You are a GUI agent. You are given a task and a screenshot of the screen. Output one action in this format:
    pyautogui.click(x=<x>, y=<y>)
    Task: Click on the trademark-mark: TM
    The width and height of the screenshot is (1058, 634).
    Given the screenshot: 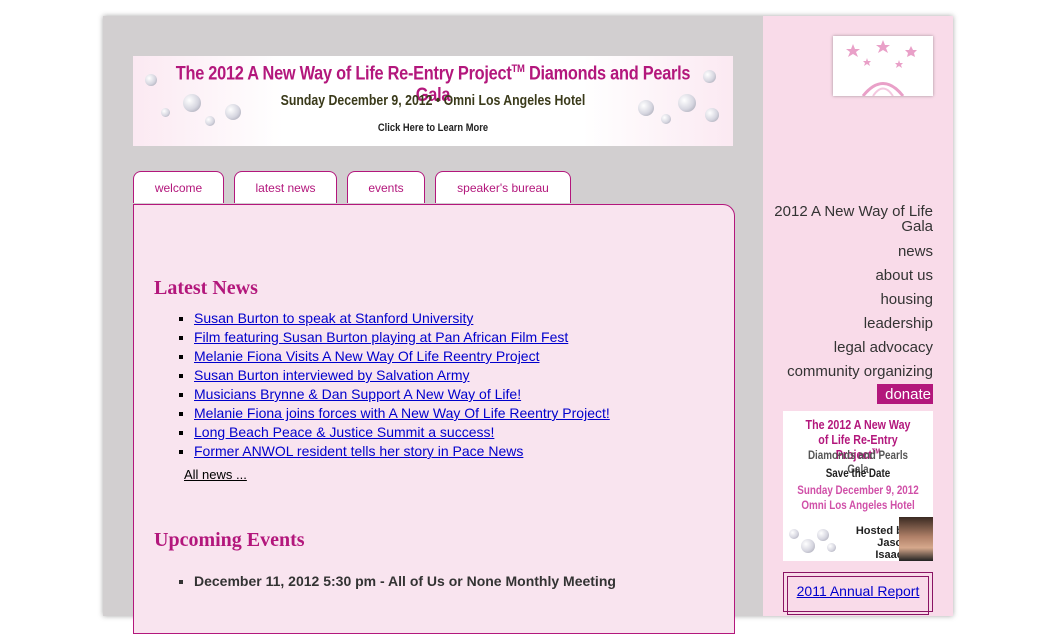 What is the action you would take?
    pyautogui.click(x=518, y=69)
    